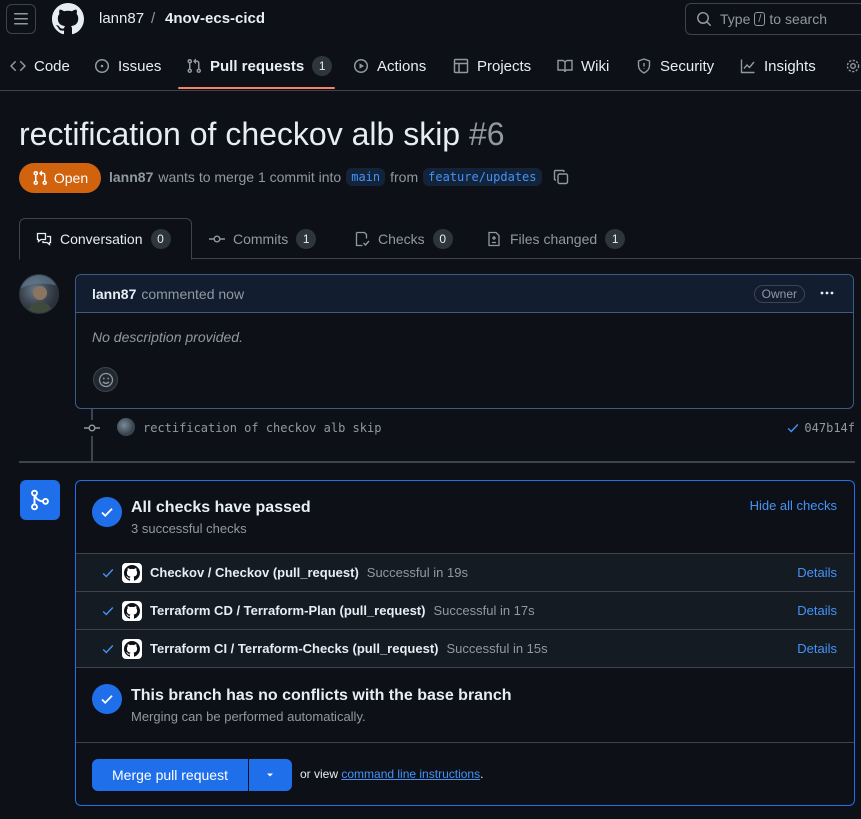 Image resolution: width=861 pixels, height=819 pixels. What do you see at coordinates (107, 512) in the screenshot?
I see `checks-passed-icon` at bounding box center [107, 512].